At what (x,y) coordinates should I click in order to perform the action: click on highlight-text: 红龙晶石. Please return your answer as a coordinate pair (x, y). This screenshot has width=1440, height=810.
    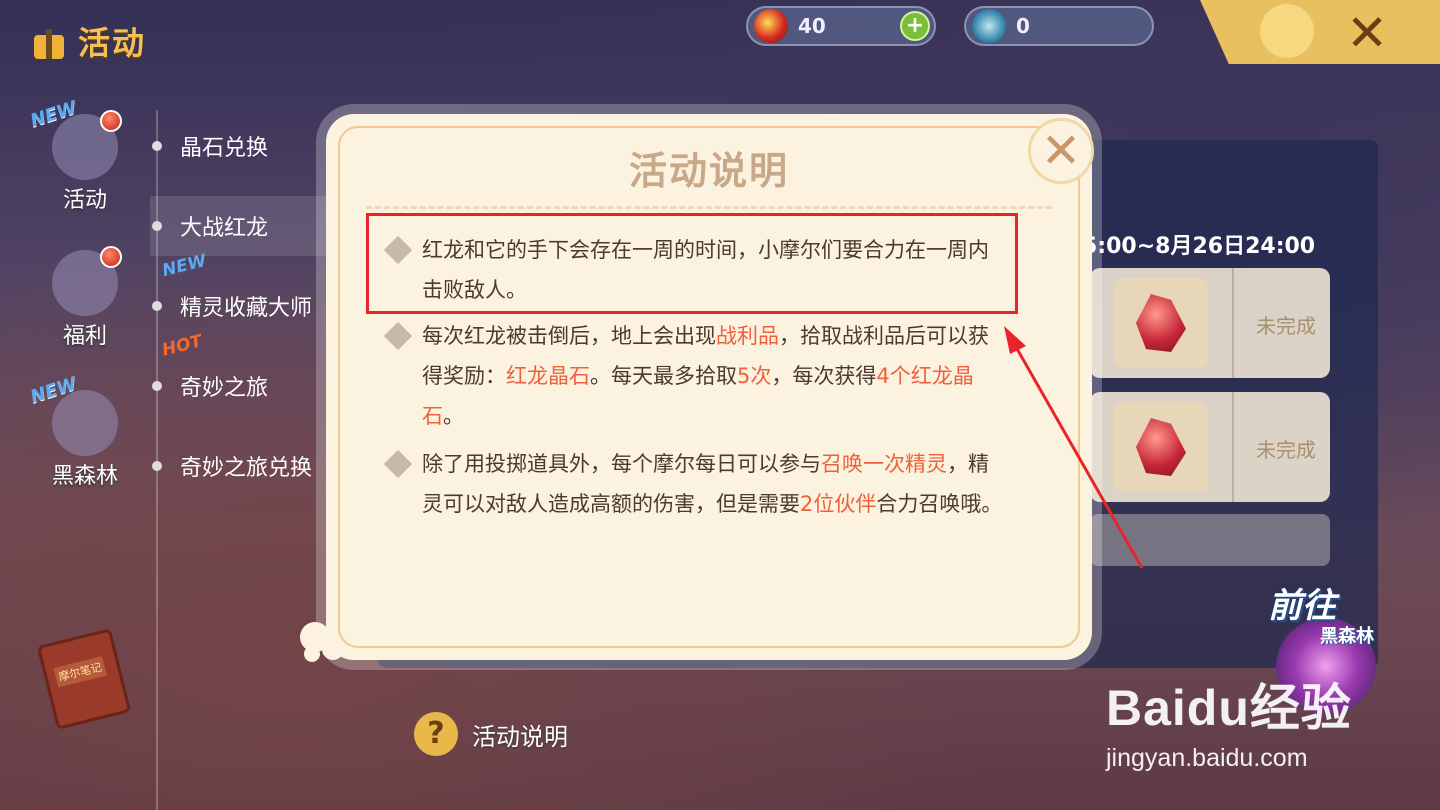
    Looking at the image, I should click on (548, 376).